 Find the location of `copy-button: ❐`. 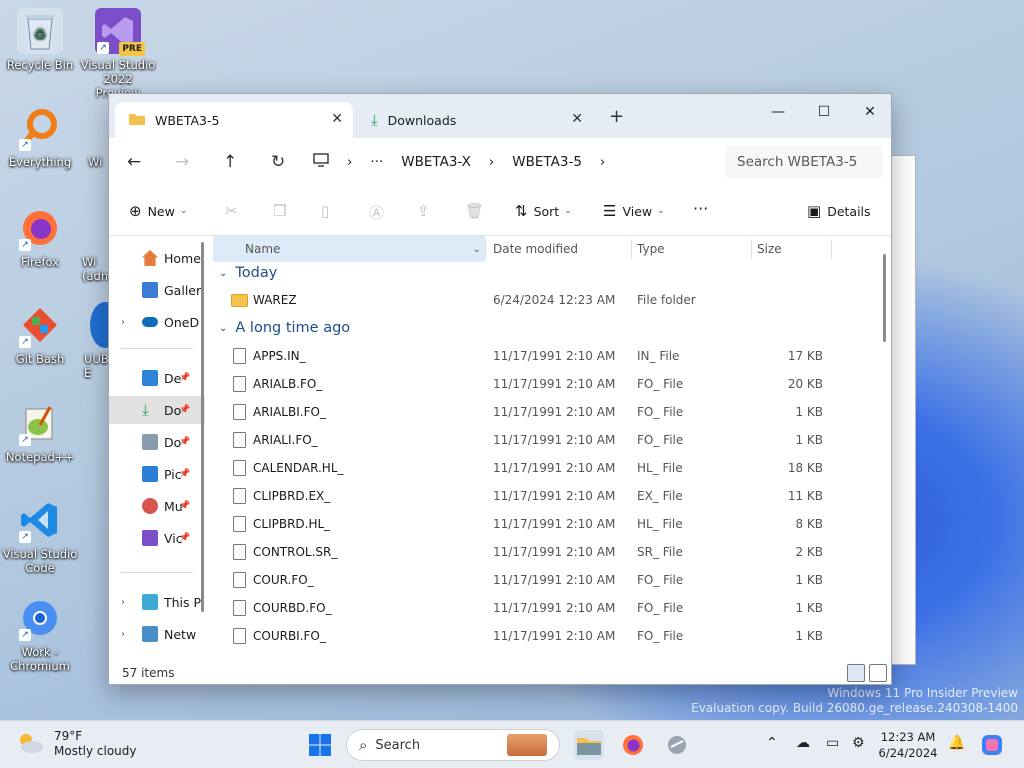

copy-button: ❐ is located at coordinates (282, 211).